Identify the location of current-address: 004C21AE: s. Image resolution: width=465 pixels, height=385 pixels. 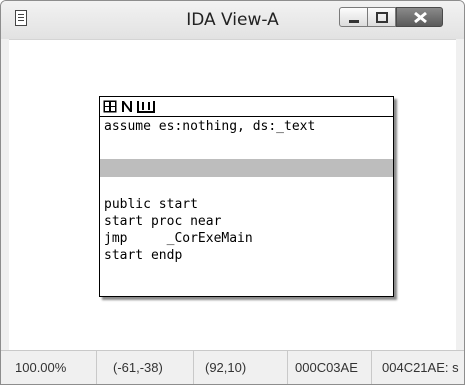
(420, 367).